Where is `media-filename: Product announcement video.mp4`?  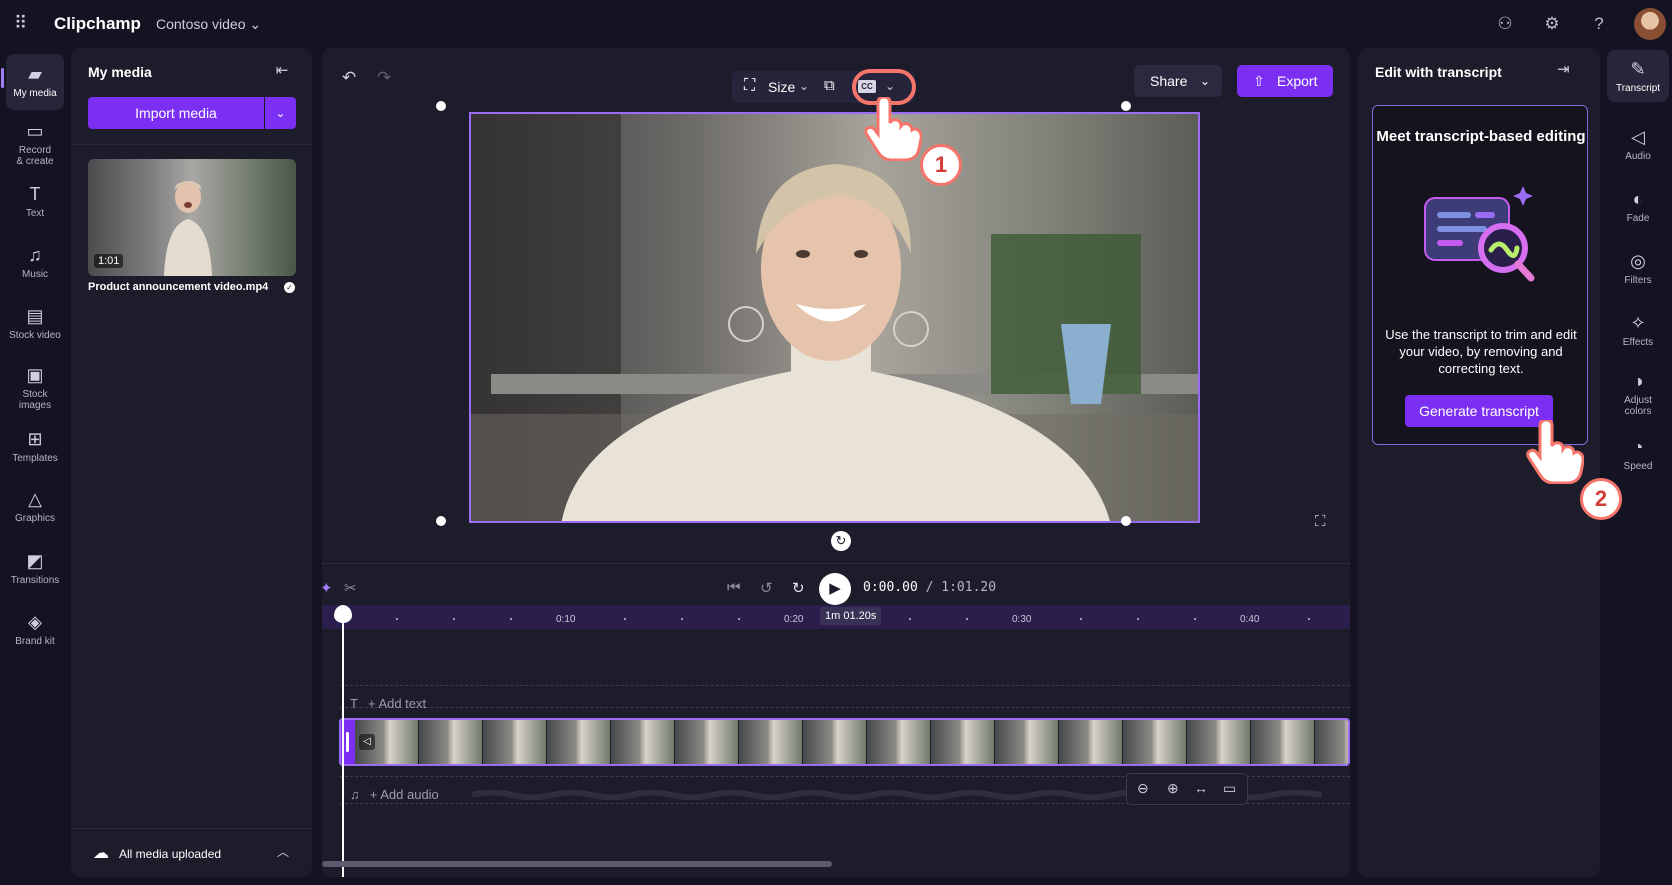
media-filename: Product announcement video.mp4 is located at coordinates (178, 287).